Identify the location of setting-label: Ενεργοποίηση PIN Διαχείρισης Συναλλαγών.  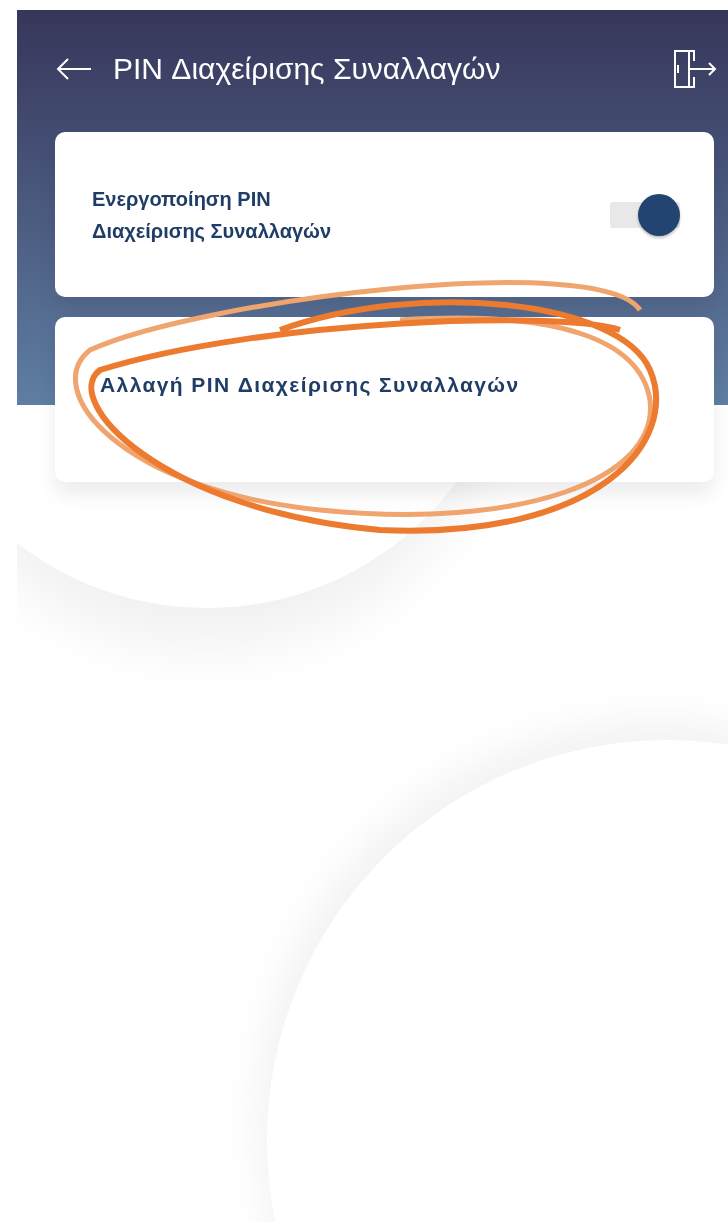
(212, 215).